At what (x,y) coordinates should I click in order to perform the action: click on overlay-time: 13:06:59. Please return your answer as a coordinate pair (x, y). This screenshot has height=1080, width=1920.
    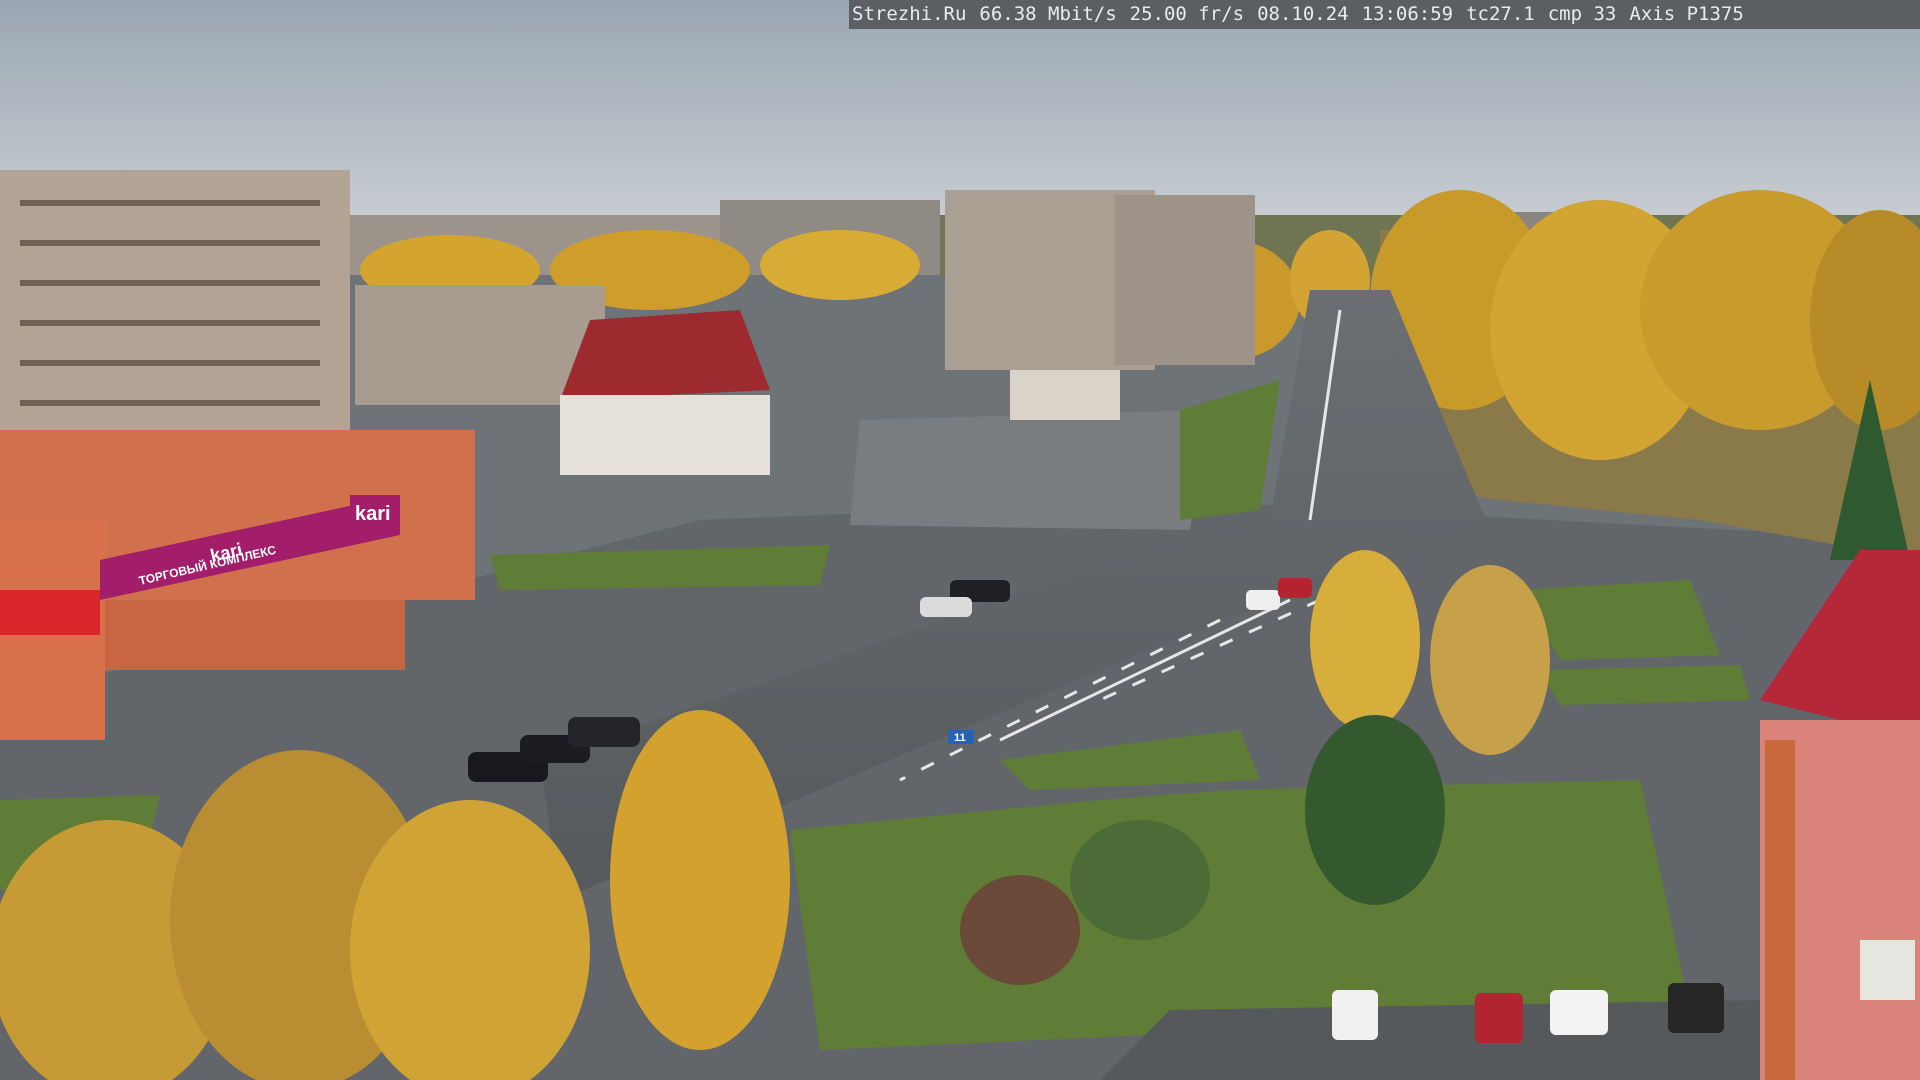
    Looking at the image, I should click on (1407, 14).